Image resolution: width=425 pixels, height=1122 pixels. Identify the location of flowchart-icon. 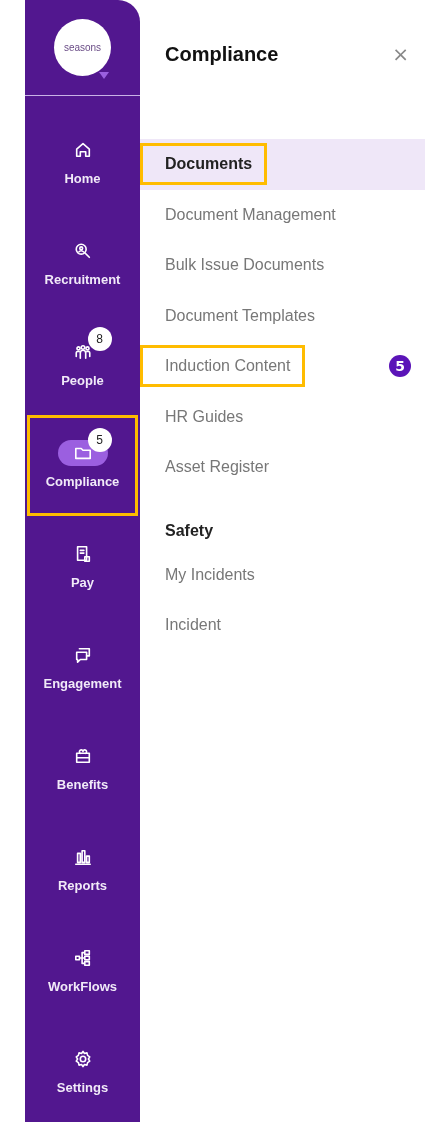
(82, 957).